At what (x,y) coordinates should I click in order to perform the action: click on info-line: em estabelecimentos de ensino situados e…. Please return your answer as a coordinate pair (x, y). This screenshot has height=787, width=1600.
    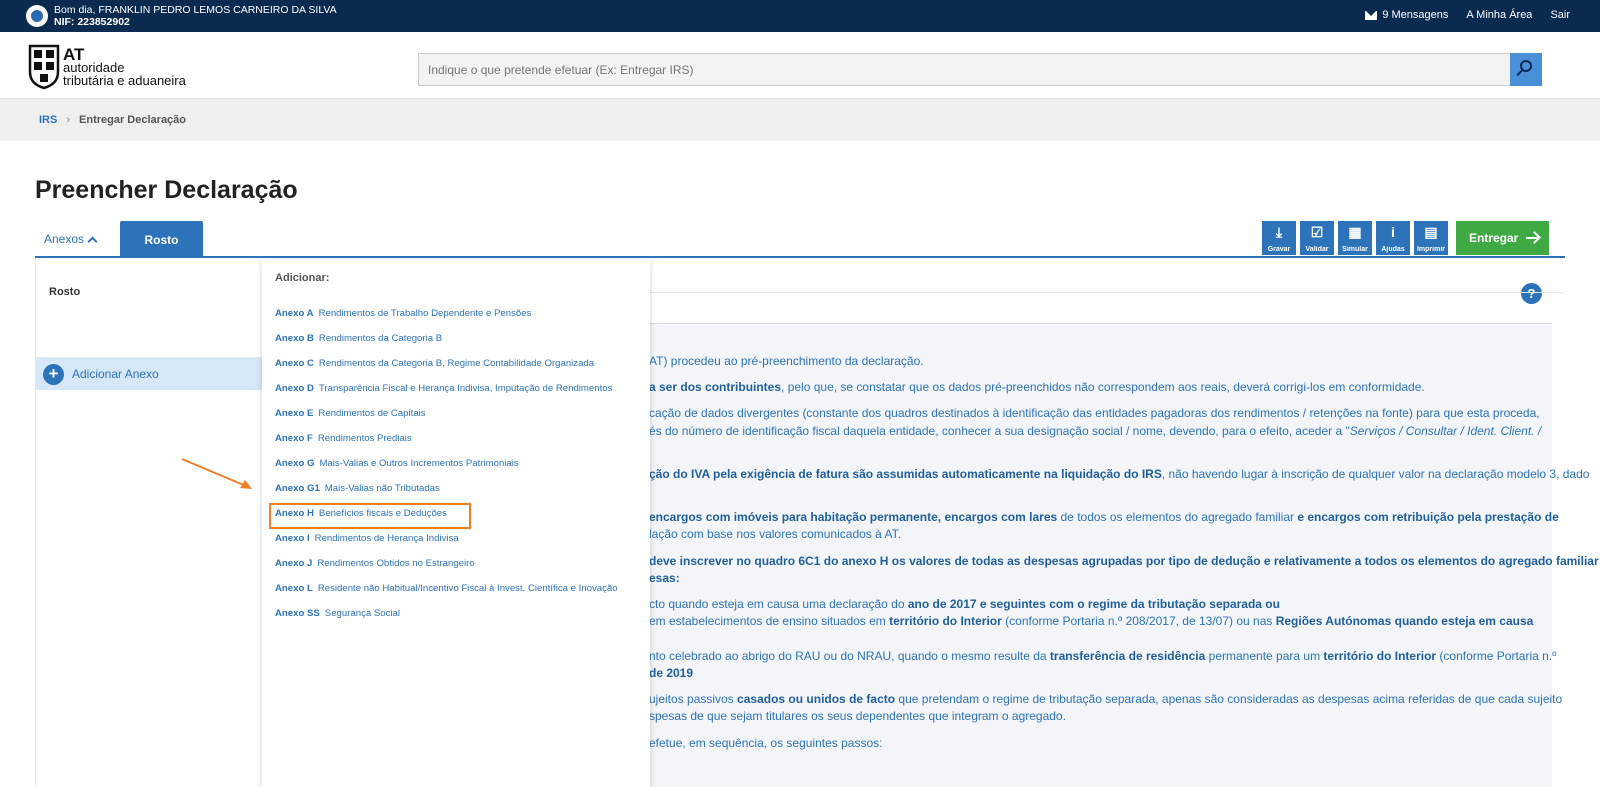
    Looking at the image, I should click on (1091, 621).